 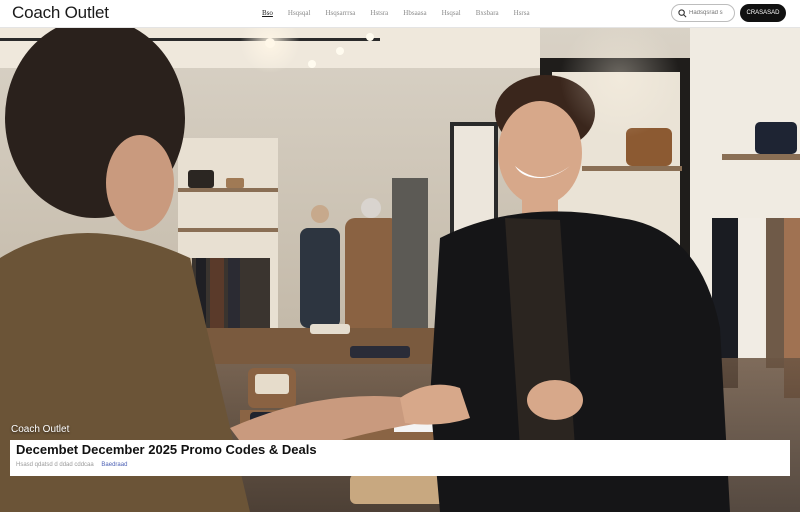 I want to click on header-cta-button: CRASASAD, so click(x=763, y=13).